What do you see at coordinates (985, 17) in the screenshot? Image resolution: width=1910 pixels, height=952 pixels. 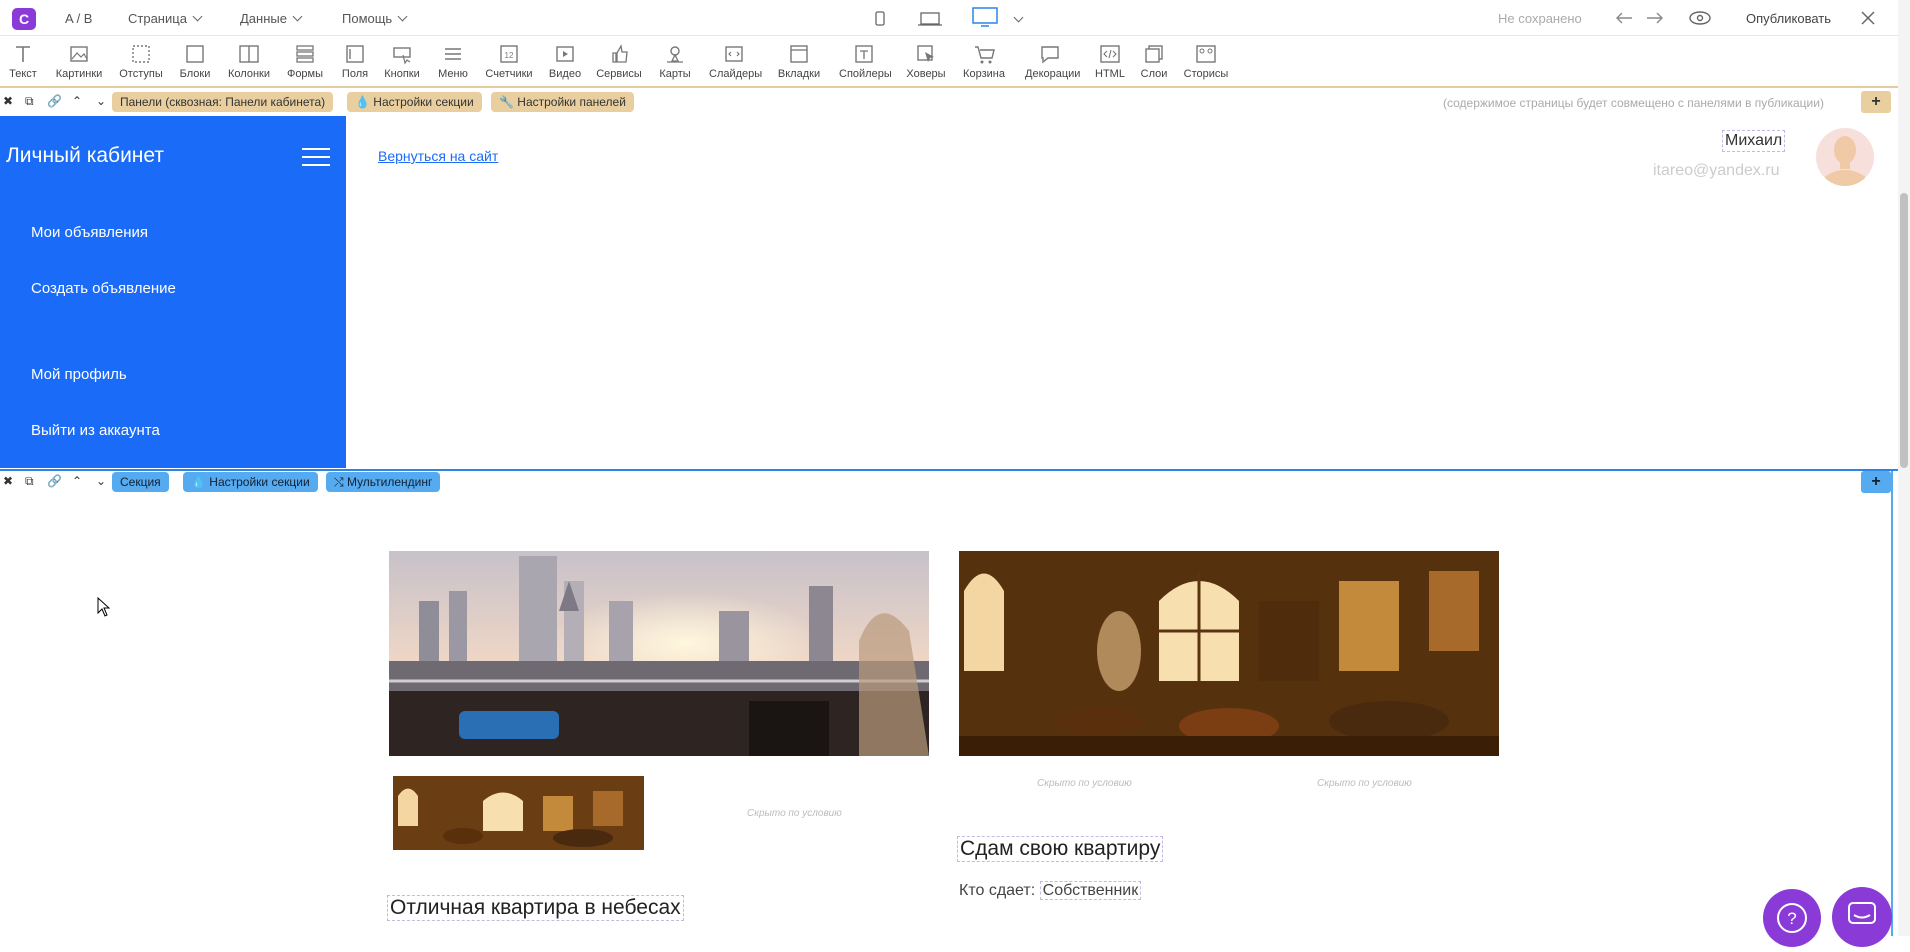 I see `desktop-view-icon` at bounding box center [985, 17].